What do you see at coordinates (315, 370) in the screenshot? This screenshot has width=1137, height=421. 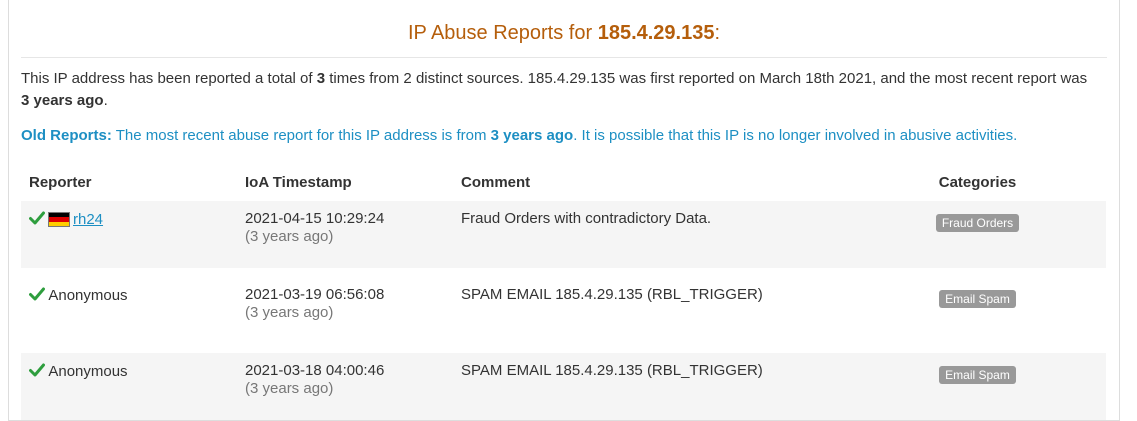 I see `timestamp-value: 2021-03-18 04:00:46` at bounding box center [315, 370].